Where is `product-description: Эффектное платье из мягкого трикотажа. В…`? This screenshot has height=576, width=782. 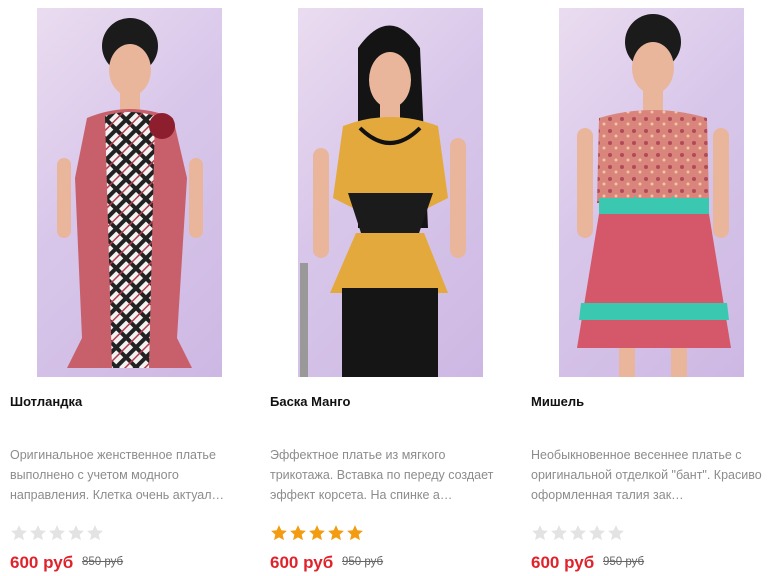
product-description: Эффектное платье из мягкого трикотажа. В… is located at coordinates (382, 475).